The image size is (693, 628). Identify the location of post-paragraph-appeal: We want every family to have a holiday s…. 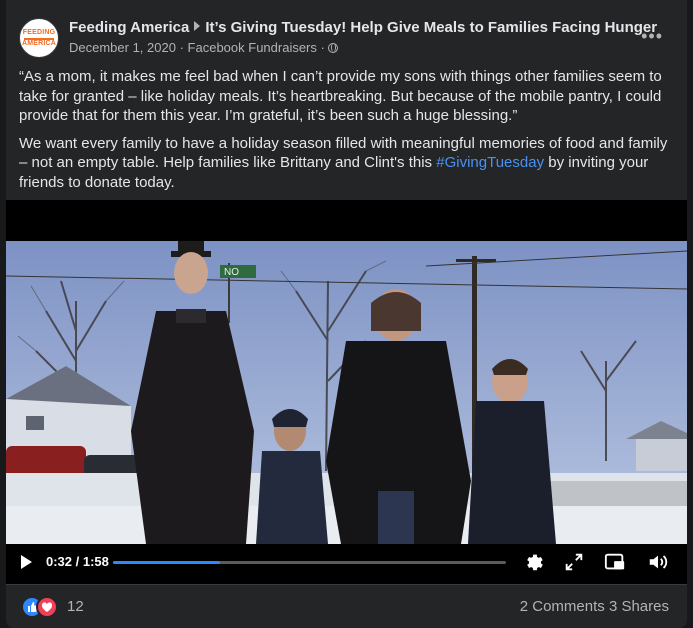
(344, 163).